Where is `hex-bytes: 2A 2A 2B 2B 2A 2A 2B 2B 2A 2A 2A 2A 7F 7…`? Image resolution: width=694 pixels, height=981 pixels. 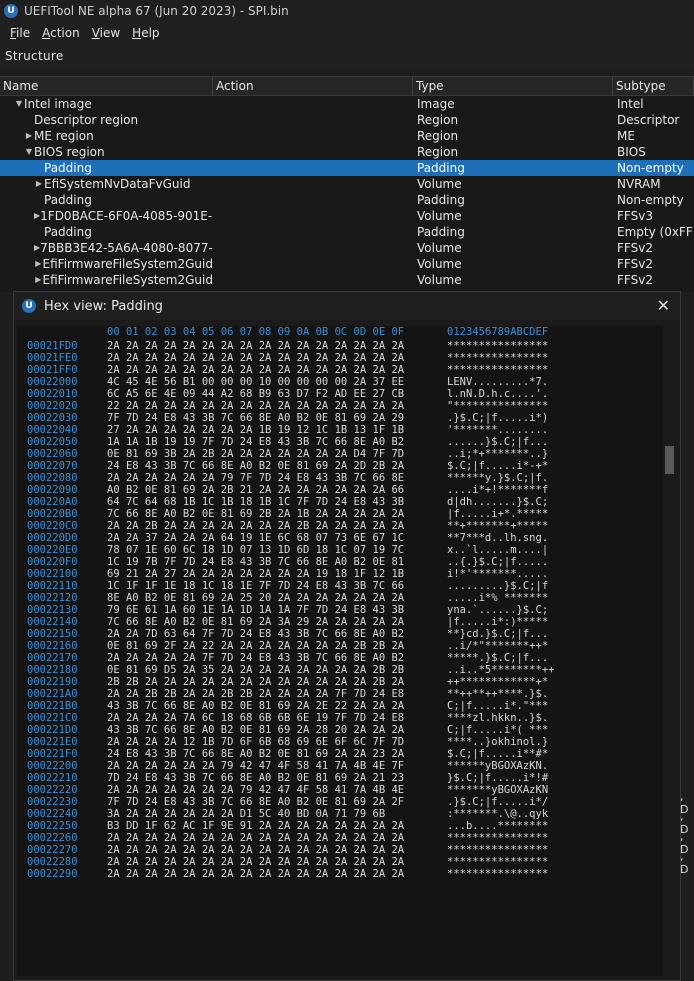 hex-bytes: 2A 2A 2B 2B 2A 2A 2B 2B 2A 2A 2A 2A 7F 7… is located at coordinates (256, 694).